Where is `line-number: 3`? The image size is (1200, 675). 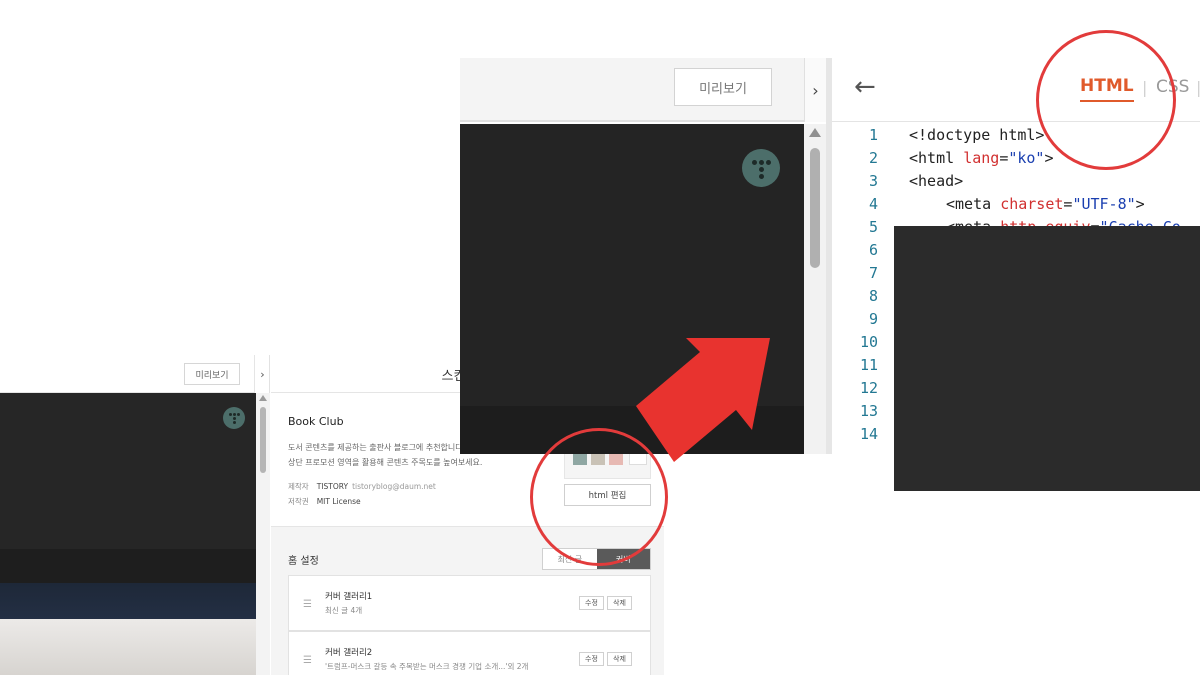
line-number: 3 is located at coordinates (873, 181).